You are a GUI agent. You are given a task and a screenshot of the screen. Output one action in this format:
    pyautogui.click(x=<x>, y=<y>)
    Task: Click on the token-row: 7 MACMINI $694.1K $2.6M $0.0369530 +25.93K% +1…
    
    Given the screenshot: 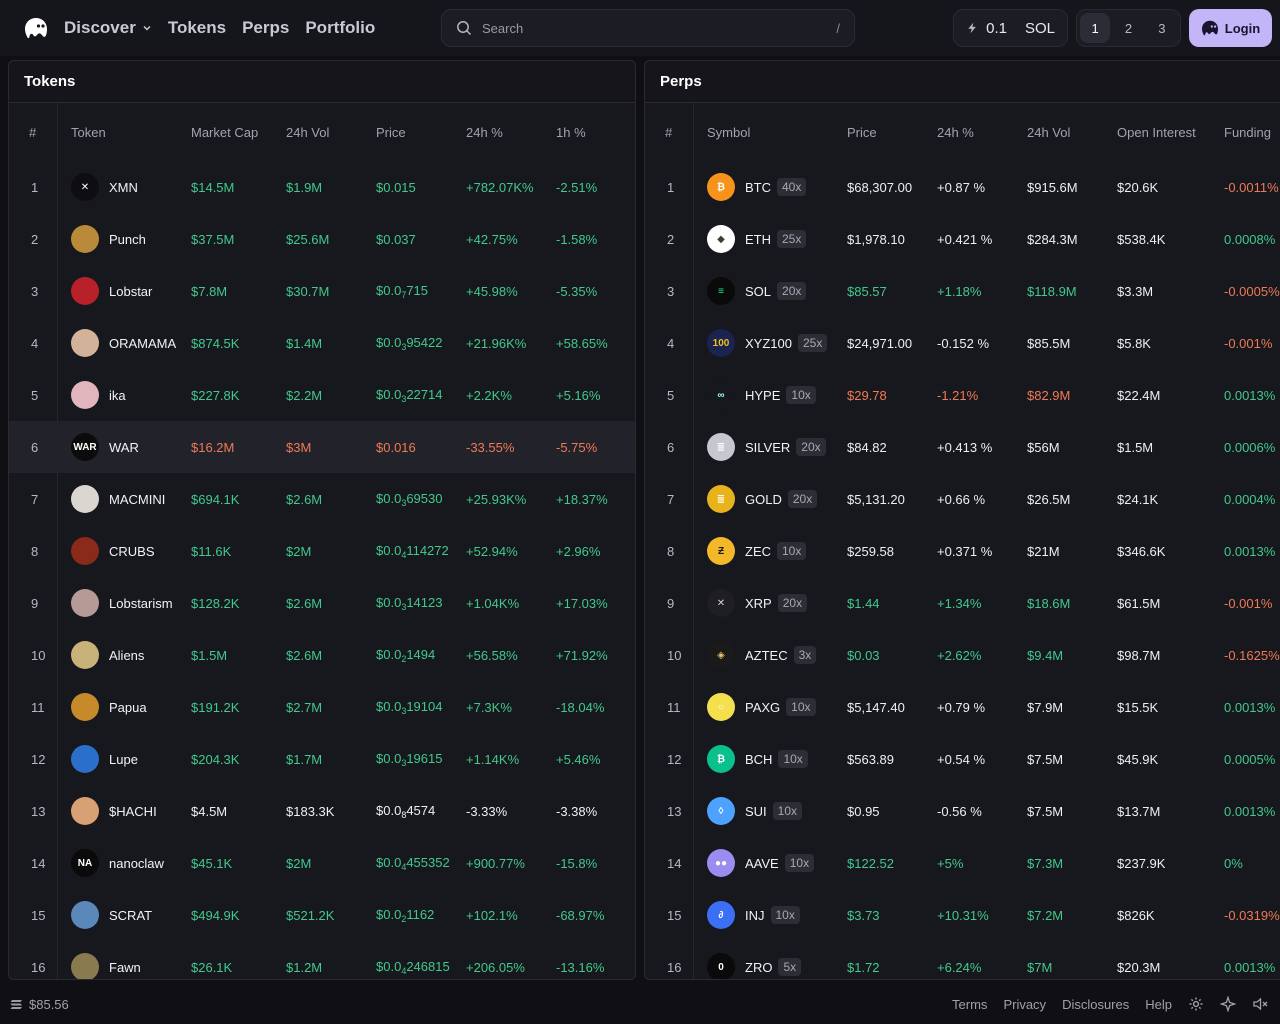 What is the action you would take?
    pyautogui.click(x=322, y=499)
    